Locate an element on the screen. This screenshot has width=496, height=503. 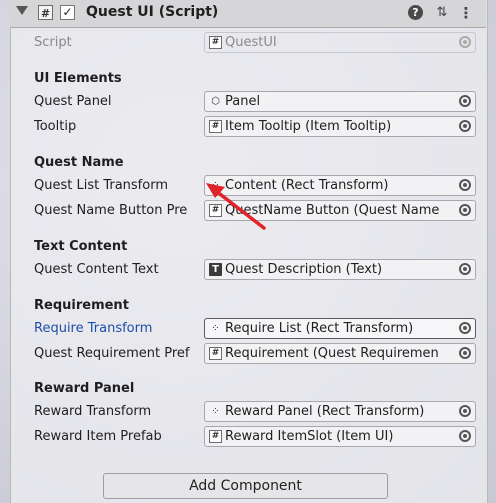
section-quest-name: Quest Name is located at coordinates (79, 162).